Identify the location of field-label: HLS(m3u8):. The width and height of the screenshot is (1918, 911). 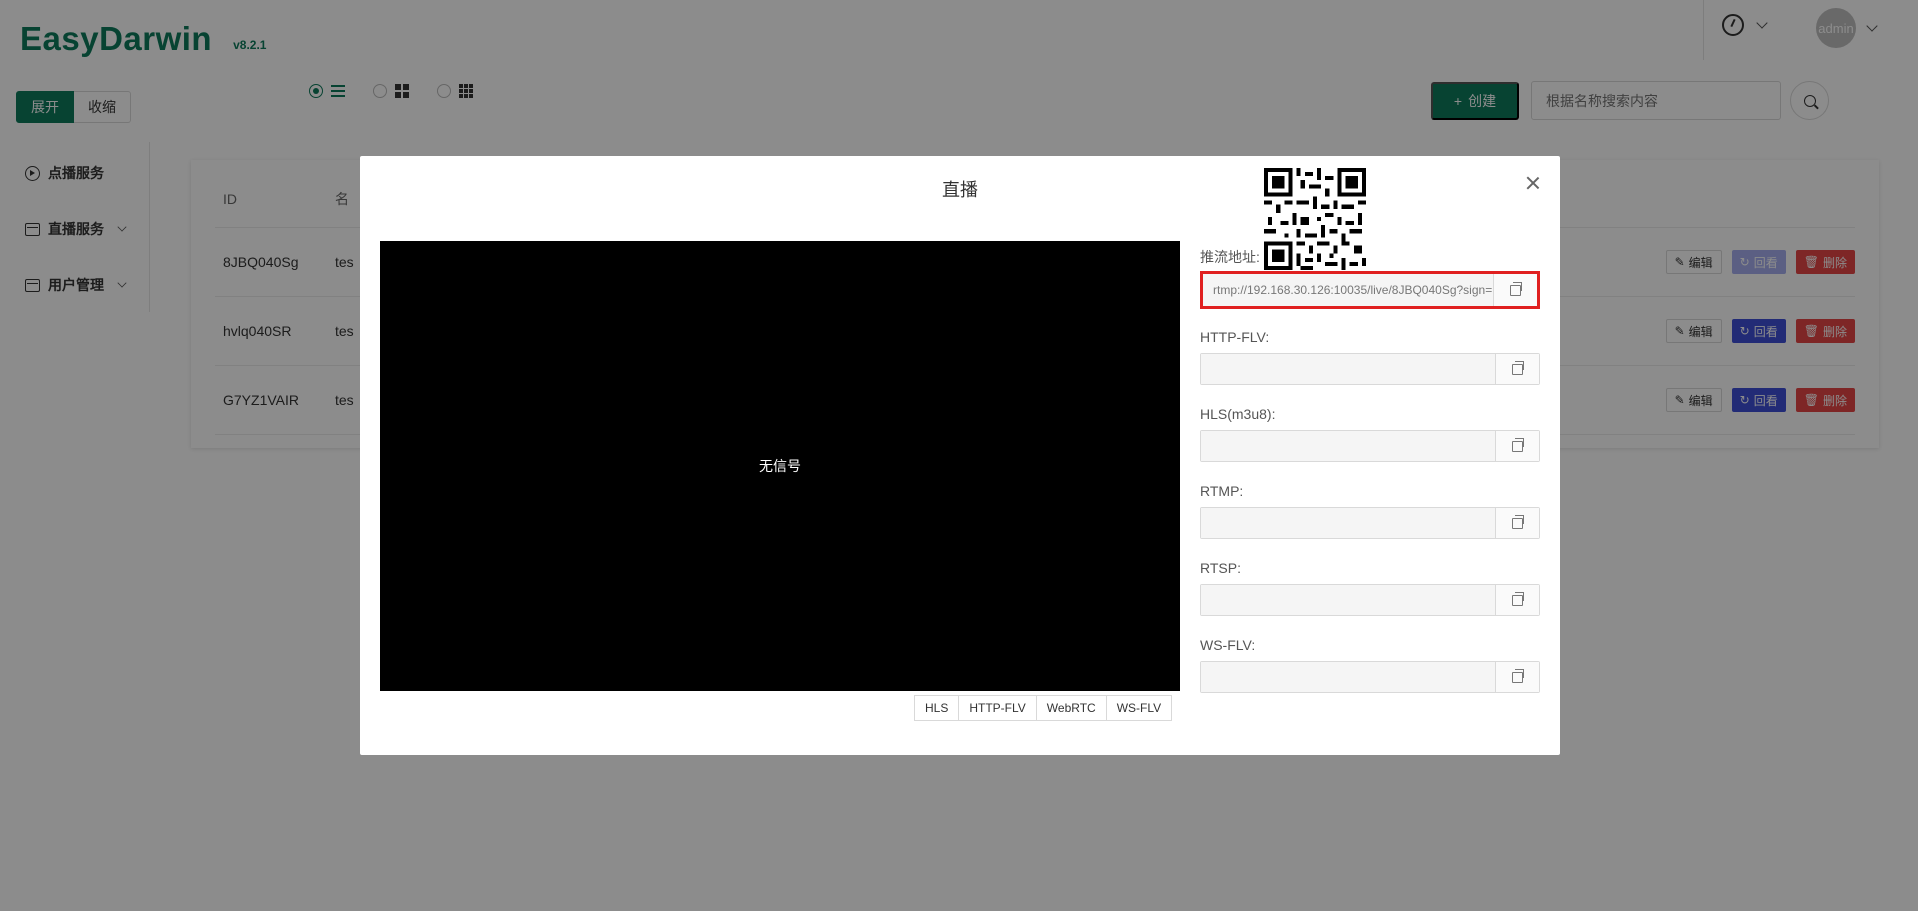
(1238, 414).